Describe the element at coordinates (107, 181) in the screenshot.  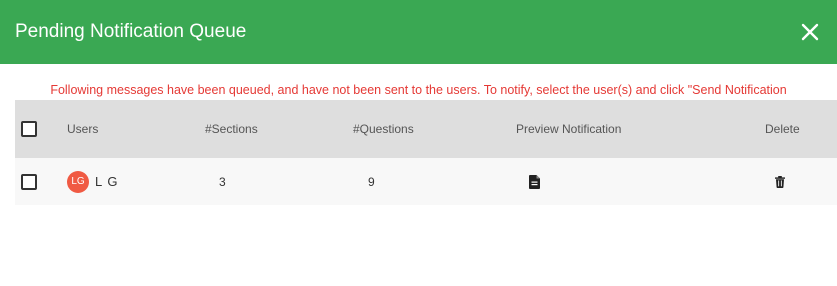
I see `user-name: L G` at that location.